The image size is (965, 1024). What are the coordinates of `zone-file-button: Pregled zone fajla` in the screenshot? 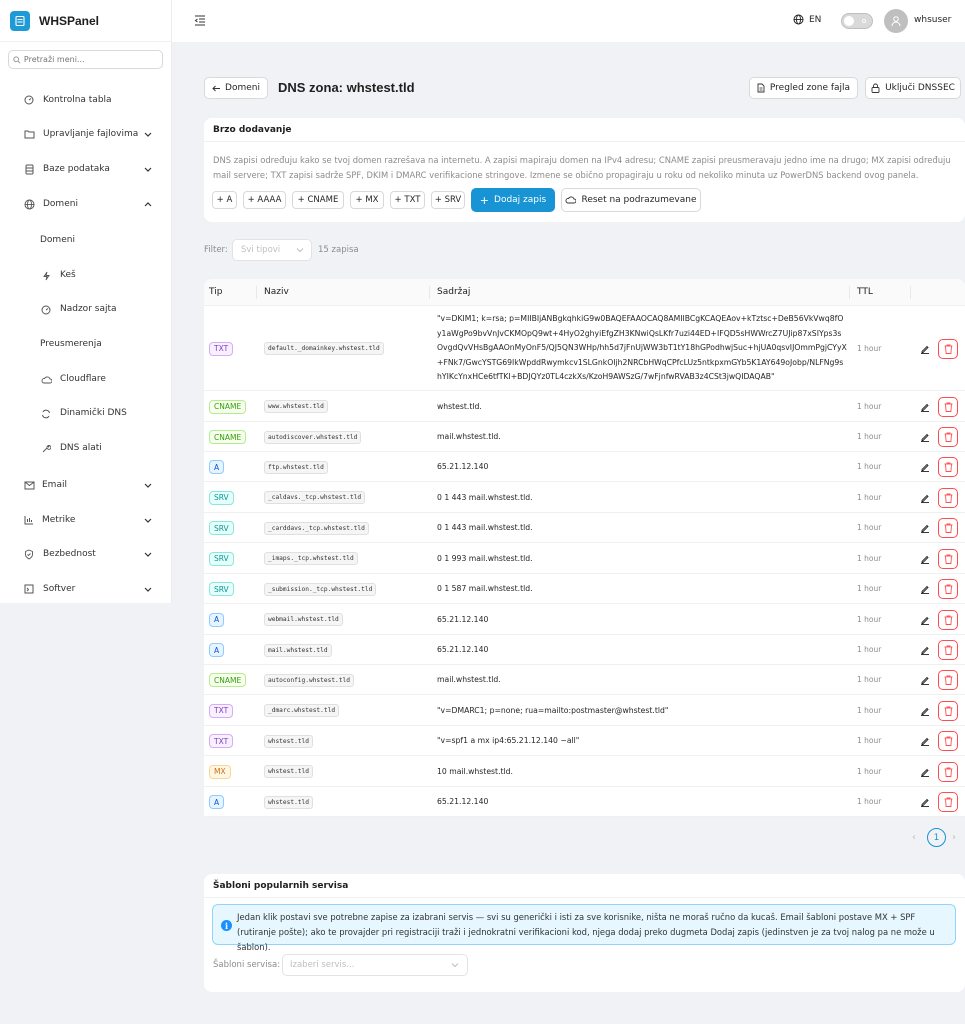 It's located at (803, 88).